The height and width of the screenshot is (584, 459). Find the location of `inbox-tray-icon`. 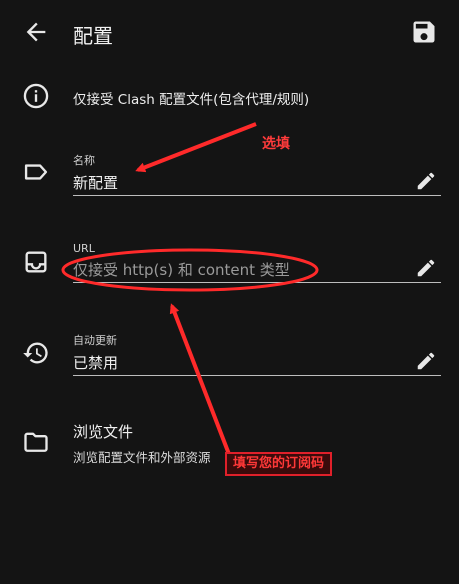

inbox-tray-icon is located at coordinates (36, 262).